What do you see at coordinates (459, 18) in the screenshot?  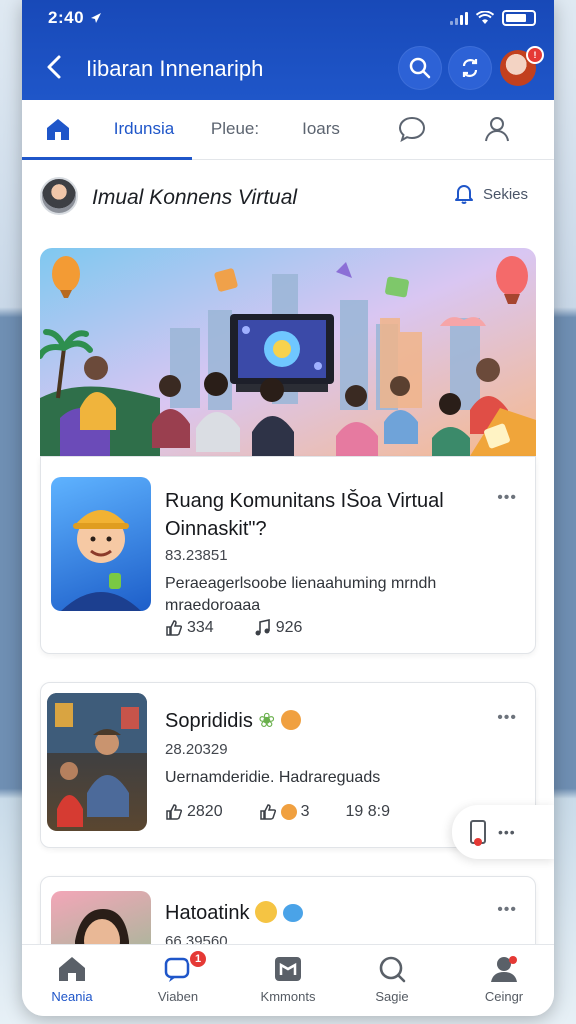 I see `cell-signal-icon` at bounding box center [459, 18].